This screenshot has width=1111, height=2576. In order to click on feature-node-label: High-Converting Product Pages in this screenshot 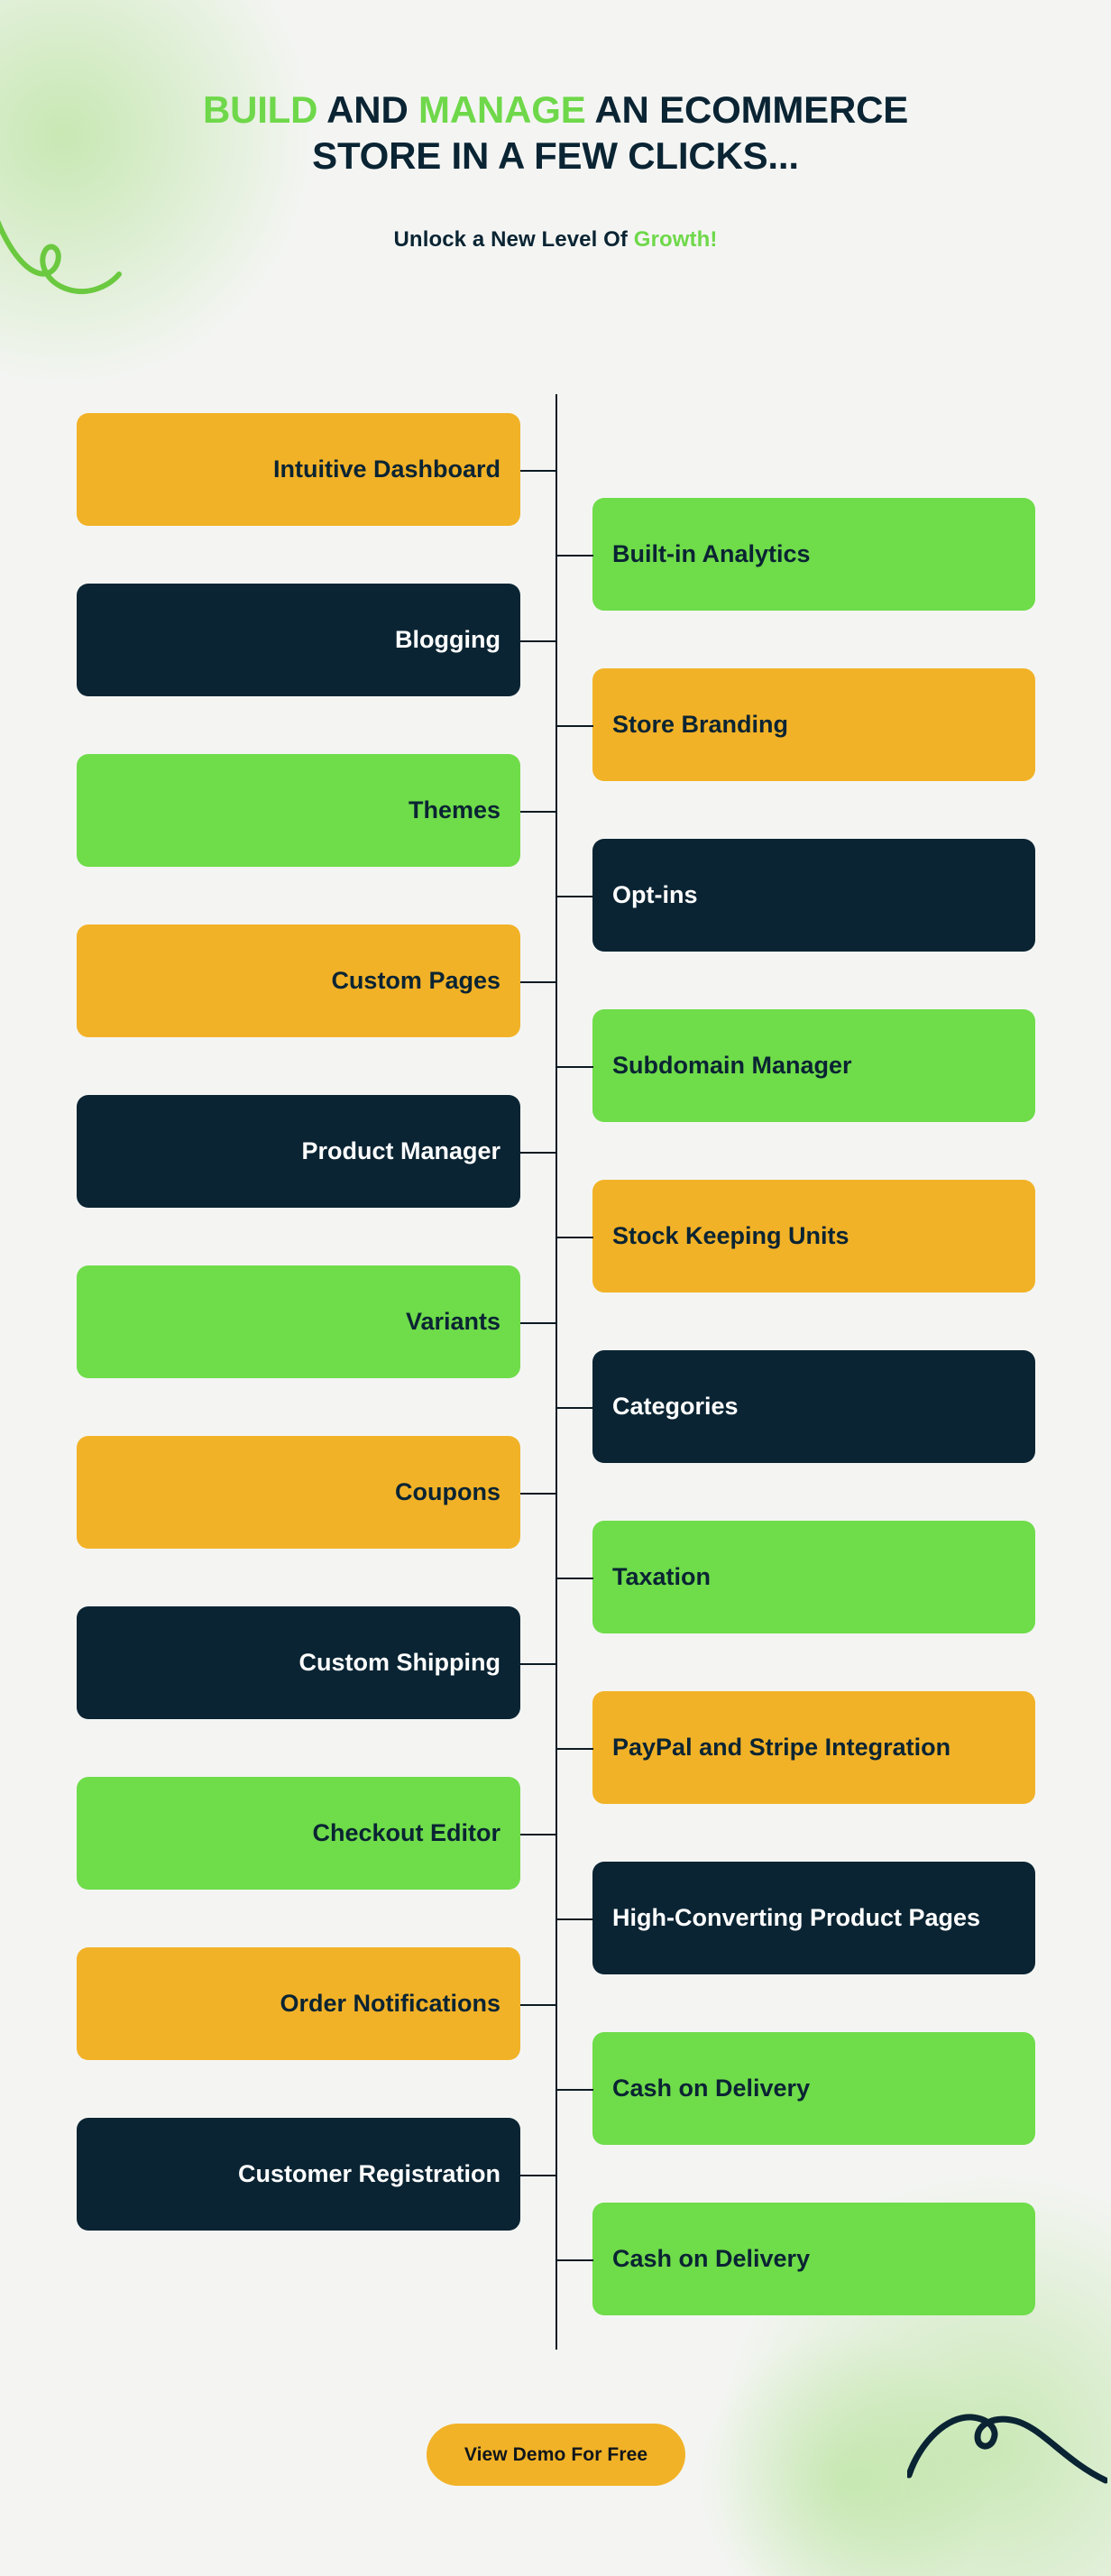, I will do `click(797, 1918)`.